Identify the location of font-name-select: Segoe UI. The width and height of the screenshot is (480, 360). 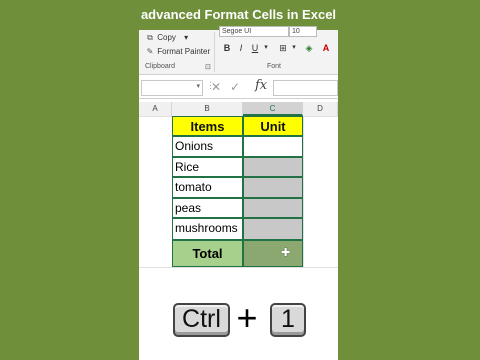
(254, 31).